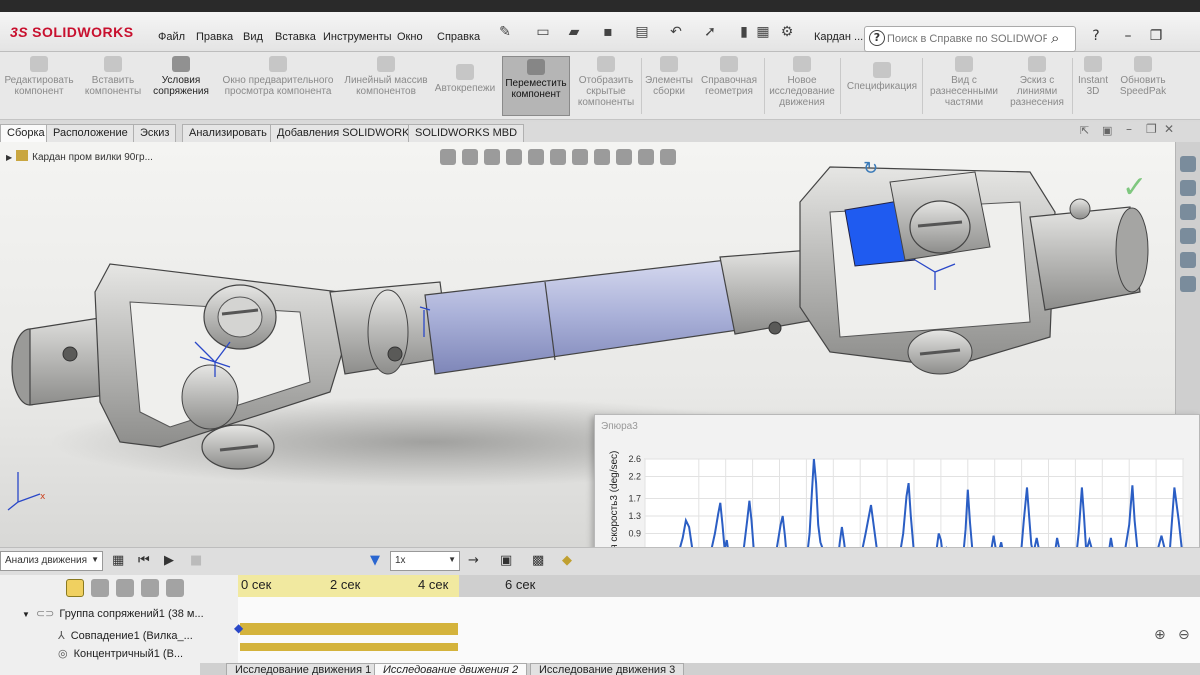  What do you see at coordinates (278, 91) in the screenshot?
I see `ribbon-label: просмотра компонента` at bounding box center [278, 91].